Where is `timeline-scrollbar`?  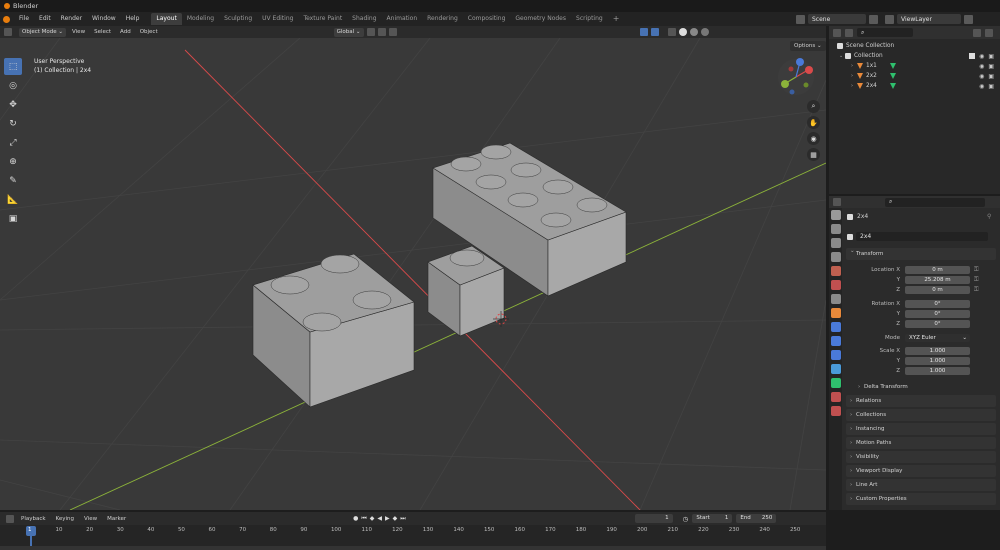 timeline-scrollbar is located at coordinates (413, 548).